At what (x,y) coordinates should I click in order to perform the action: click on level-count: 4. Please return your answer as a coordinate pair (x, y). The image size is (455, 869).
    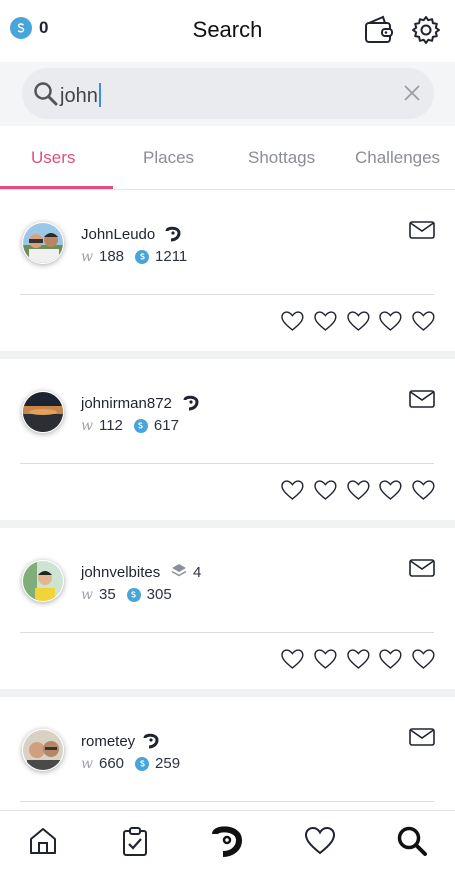
    Looking at the image, I should click on (197, 572).